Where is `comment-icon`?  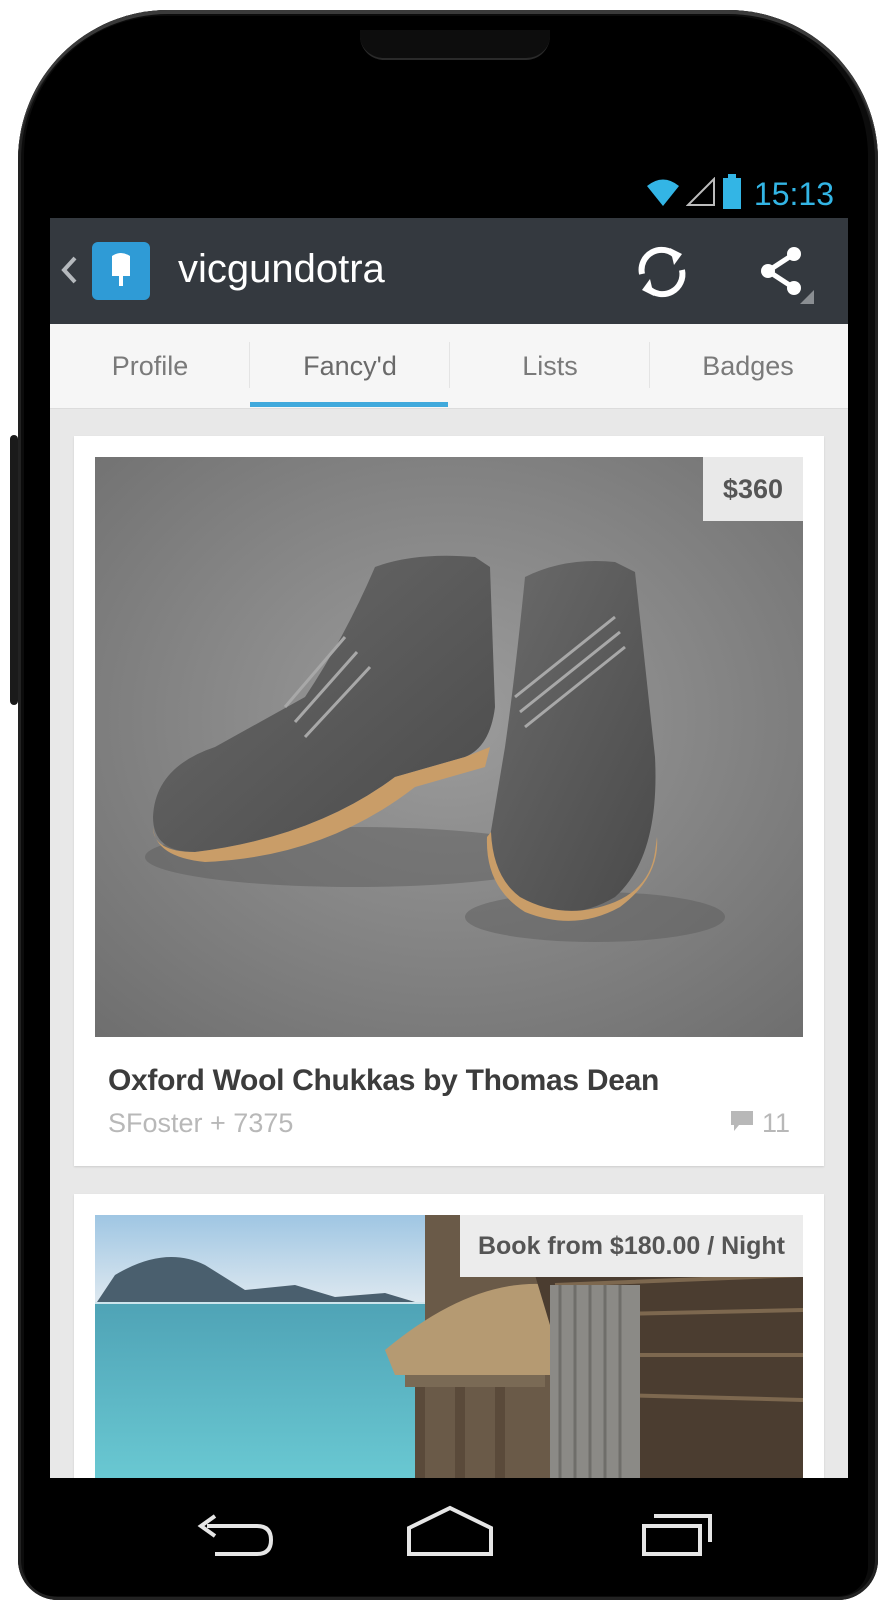 comment-icon is located at coordinates (742, 1123).